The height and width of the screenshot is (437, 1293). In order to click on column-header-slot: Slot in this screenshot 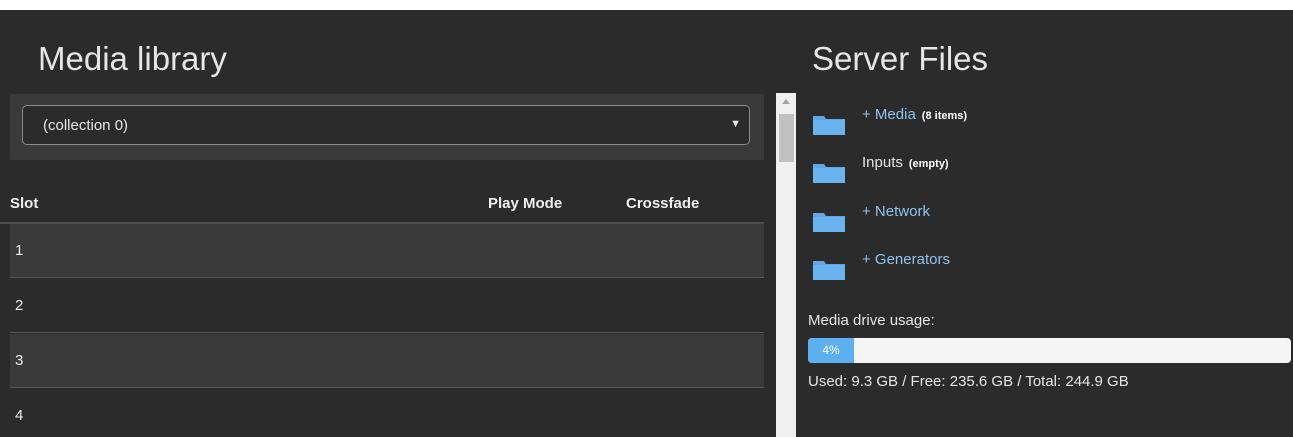, I will do `click(24, 203)`.